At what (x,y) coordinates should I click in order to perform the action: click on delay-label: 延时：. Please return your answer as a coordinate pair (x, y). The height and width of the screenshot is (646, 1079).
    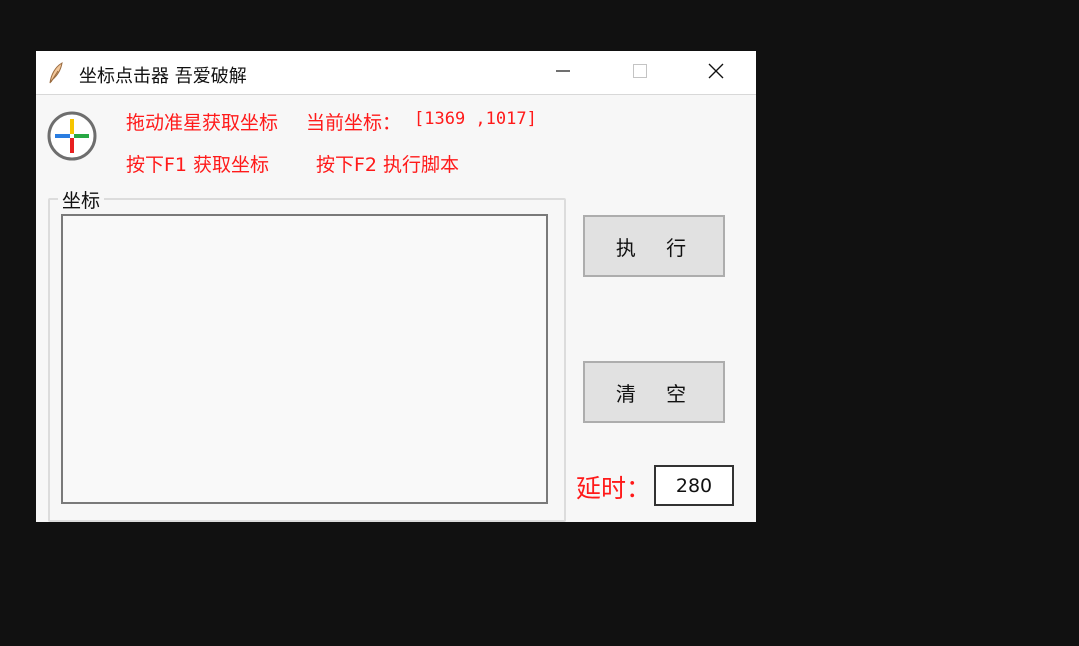
    Looking at the image, I should click on (614, 488).